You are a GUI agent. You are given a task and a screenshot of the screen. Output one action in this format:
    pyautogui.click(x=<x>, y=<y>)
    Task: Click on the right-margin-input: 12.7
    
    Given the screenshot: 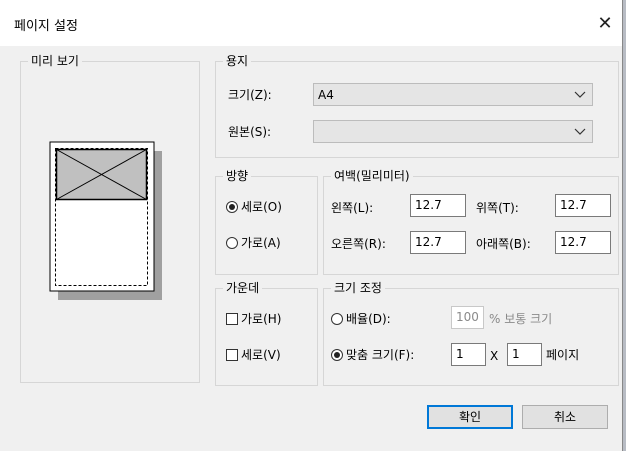 What is the action you would take?
    pyautogui.click(x=438, y=242)
    